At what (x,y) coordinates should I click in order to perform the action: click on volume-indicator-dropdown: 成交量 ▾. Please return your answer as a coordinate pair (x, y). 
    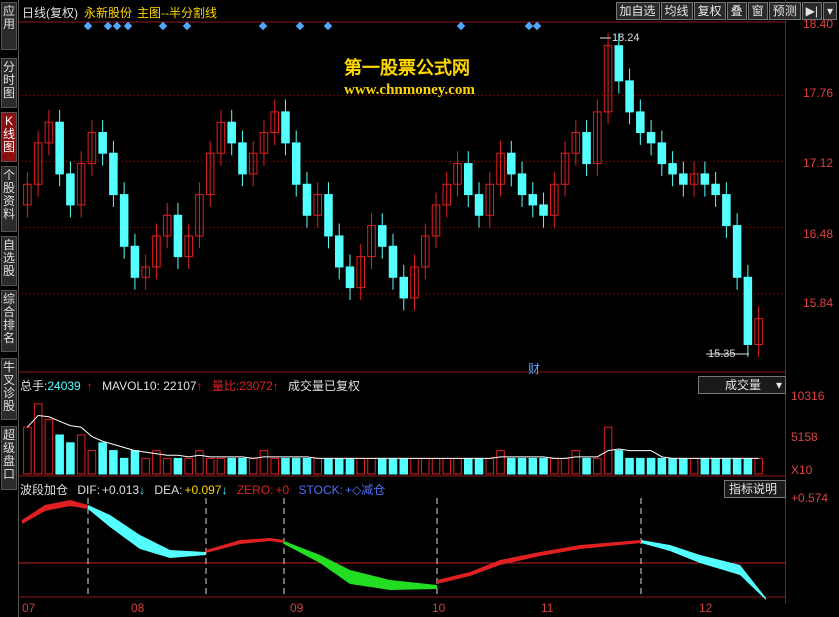
    Looking at the image, I should click on (742, 385).